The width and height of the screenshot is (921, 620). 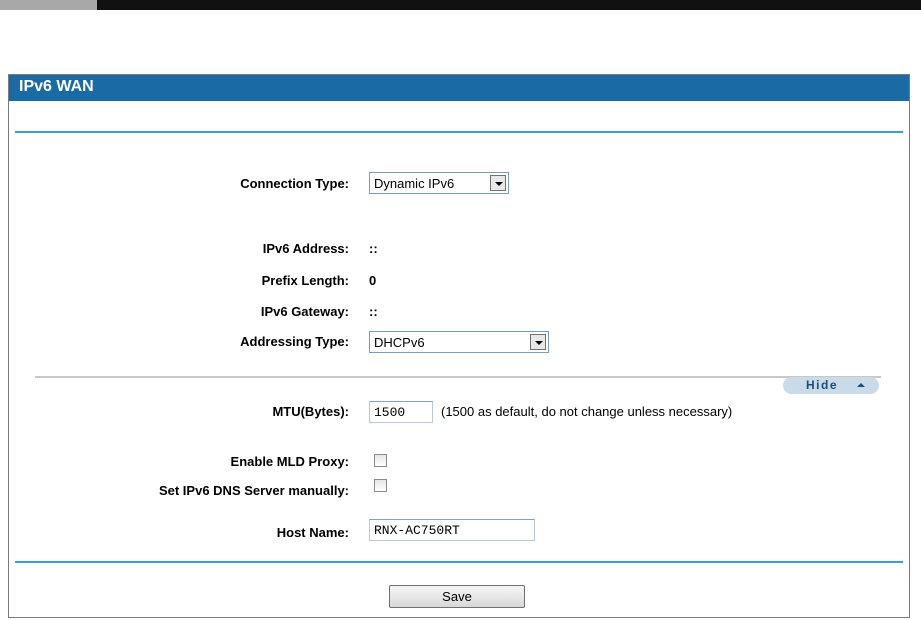 What do you see at coordinates (460, 5) in the screenshot?
I see `top-bar` at bounding box center [460, 5].